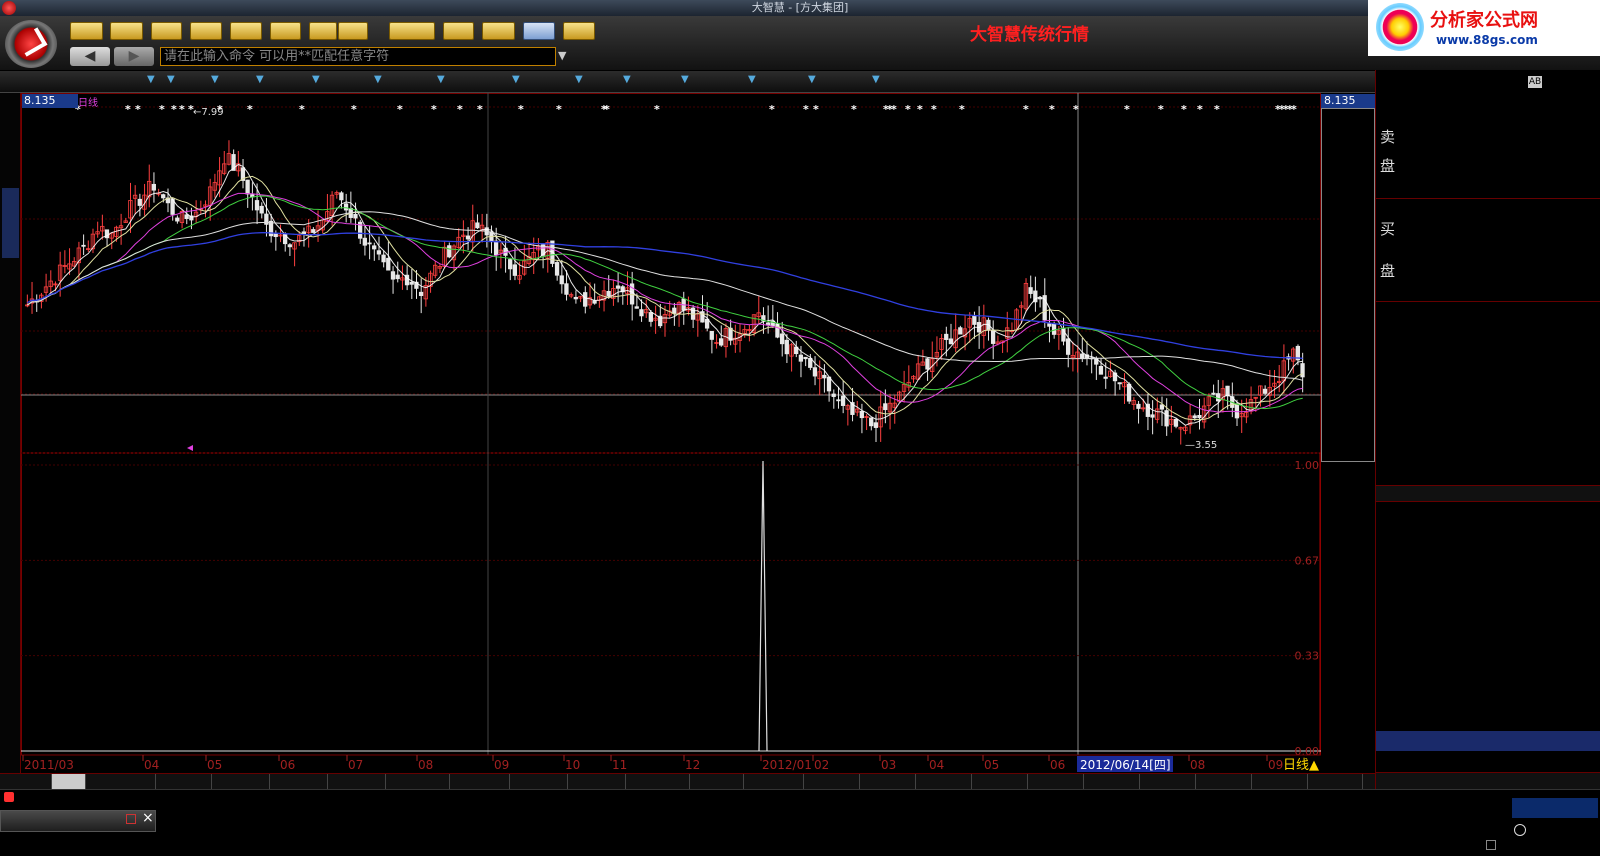 Image resolution: width=1600 pixels, height=856 pixels. Describe the element at coordinates (316, 79) in the screenshot. I see `toolbar-dropdown-icon-4: ▼` at that location.